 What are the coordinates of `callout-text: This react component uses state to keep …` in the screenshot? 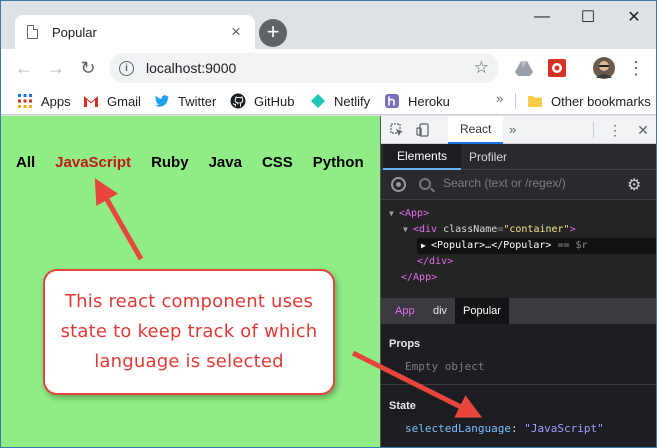 It's located at (189, 331).